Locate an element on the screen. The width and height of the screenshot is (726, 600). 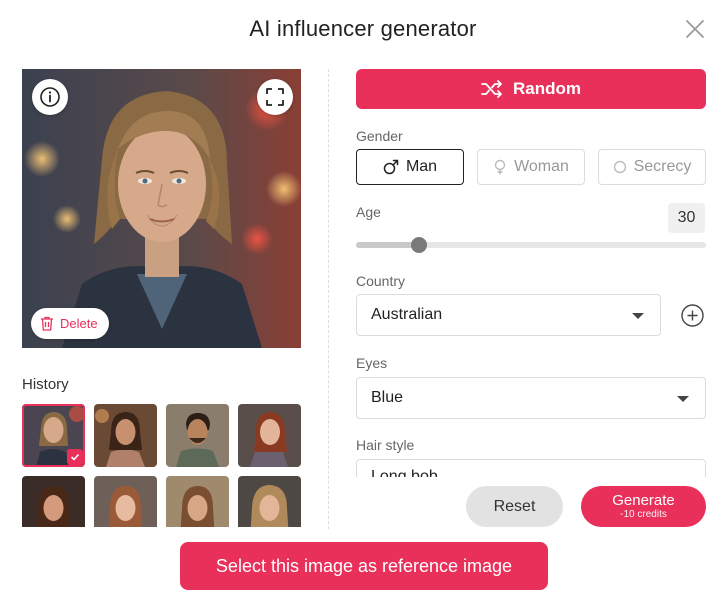
gender-option-secrecy: Secrecy is located at coordinates (652, 167).